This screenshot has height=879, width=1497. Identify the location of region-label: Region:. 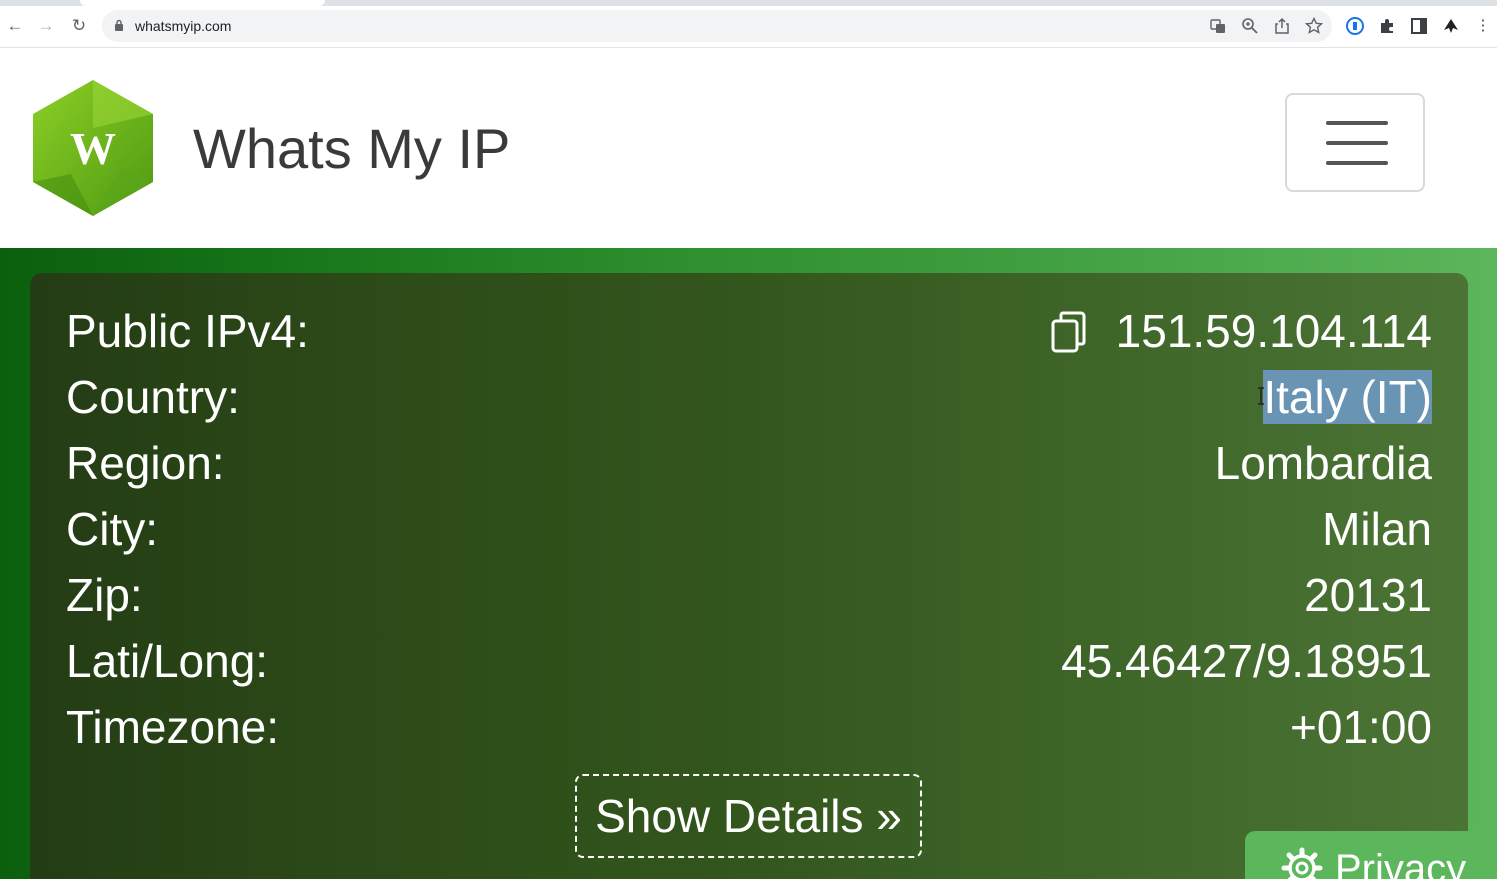
(145, 463).